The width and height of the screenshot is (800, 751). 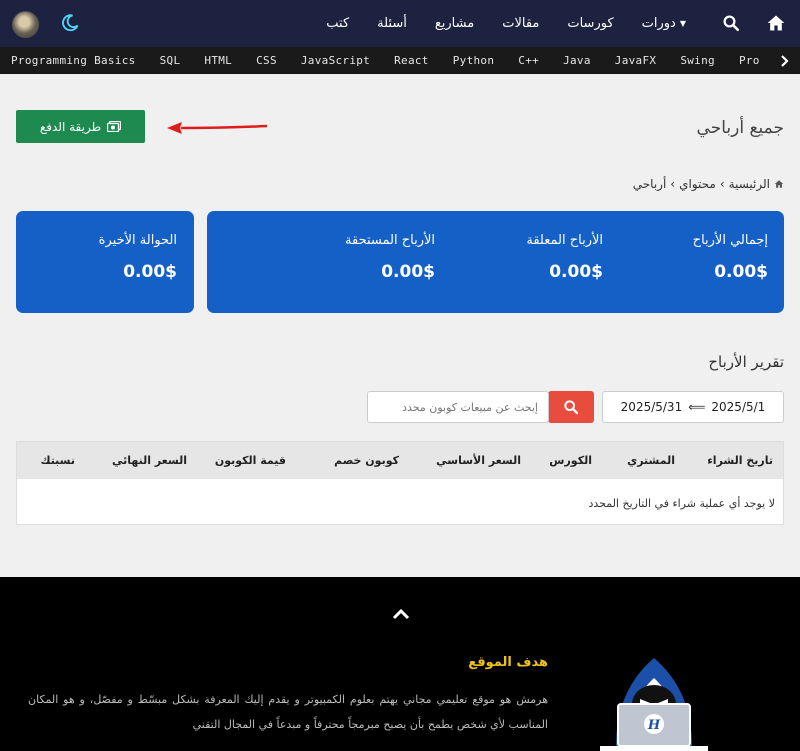 What do you see at coordinates (697, 60) in the screenshot?
I see `category-item: Swing` at bounding box center [697, 60].